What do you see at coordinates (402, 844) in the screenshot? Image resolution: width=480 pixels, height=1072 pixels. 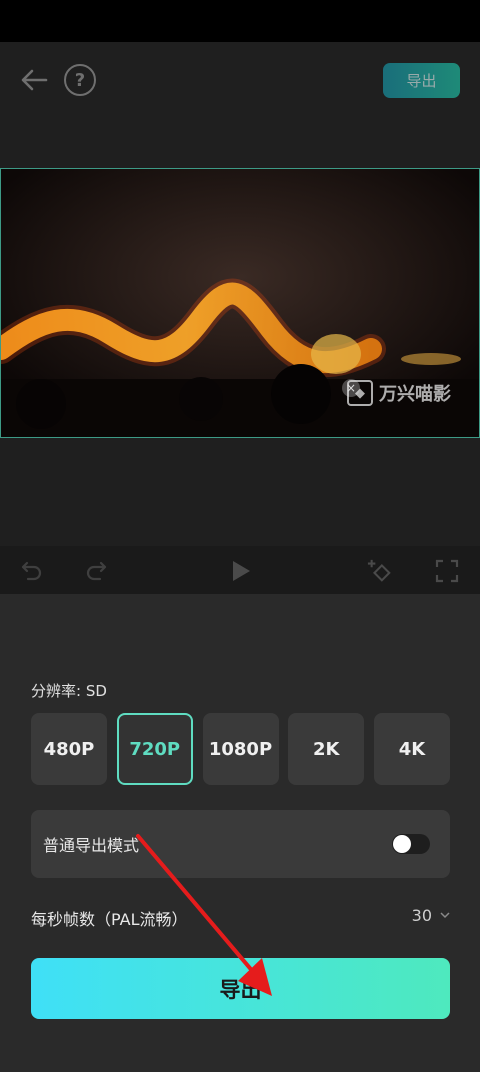 I see `toggle-knob` at bounding box center [402, 844].